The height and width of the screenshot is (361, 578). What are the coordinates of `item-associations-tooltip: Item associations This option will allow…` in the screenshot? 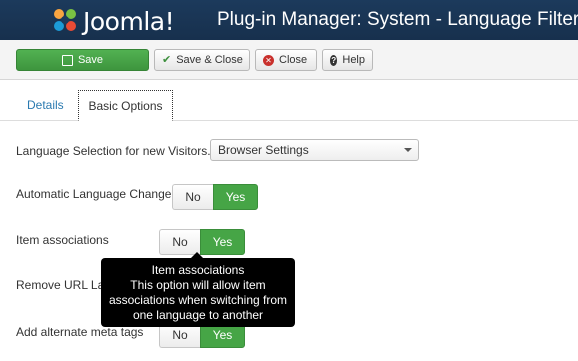 It's located at (198, 289).